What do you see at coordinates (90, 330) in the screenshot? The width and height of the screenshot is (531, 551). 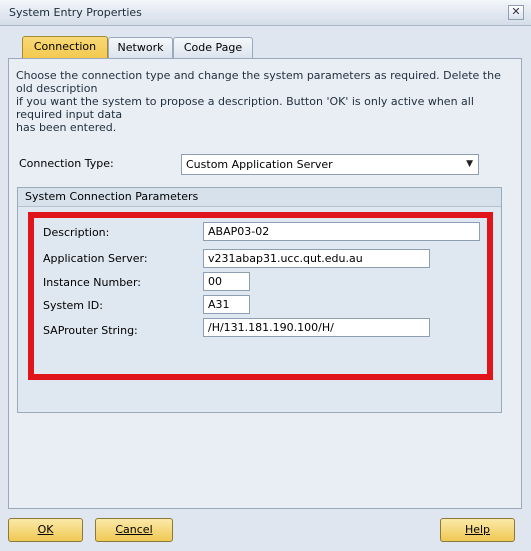 I see `saprouter-string-label: SAProuter String:` at bounding box center [90, 330].